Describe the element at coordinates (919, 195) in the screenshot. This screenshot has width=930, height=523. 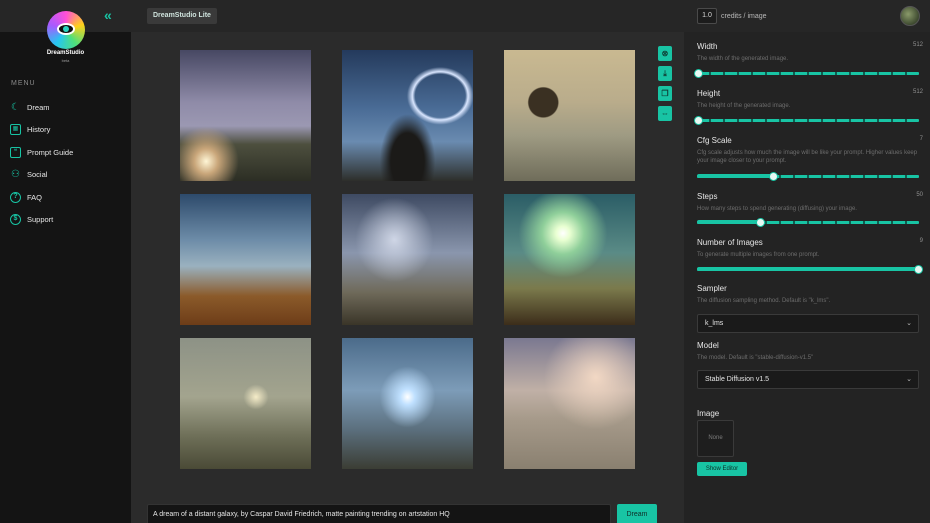
I see `steps-value: 50` at that location.